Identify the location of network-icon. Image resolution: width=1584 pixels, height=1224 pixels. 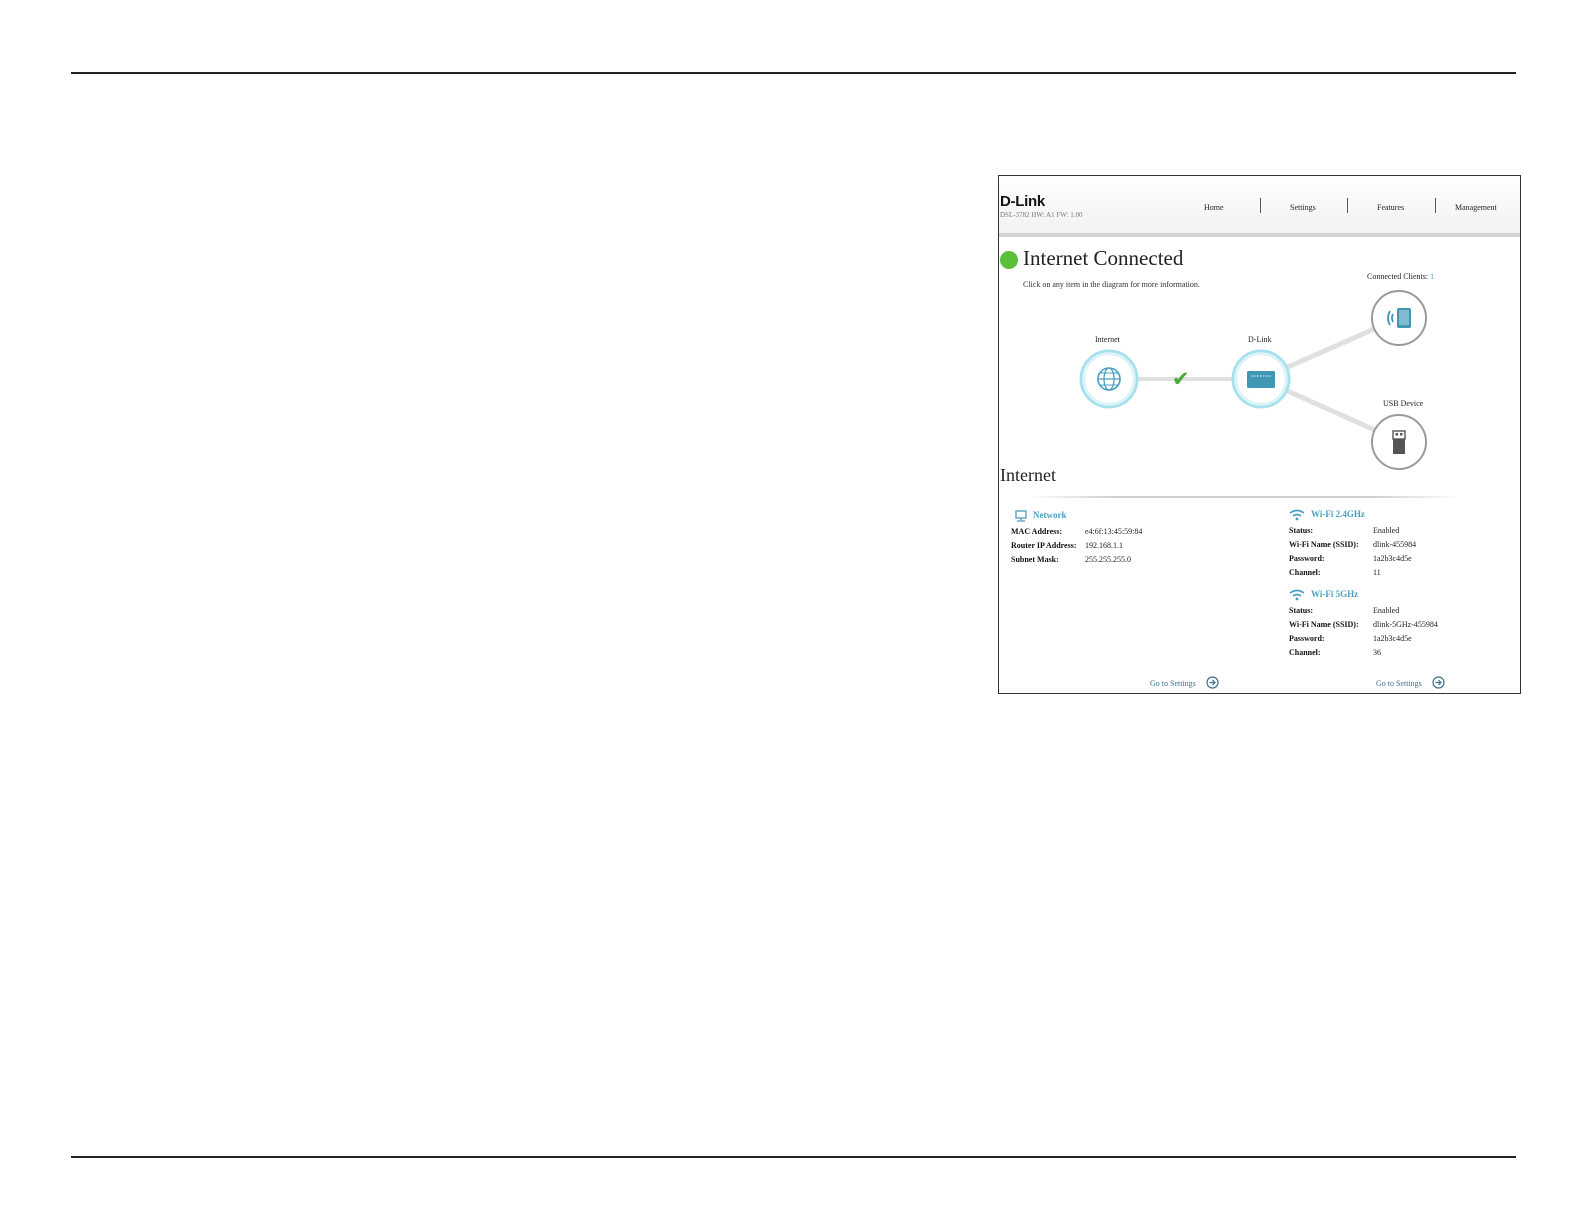
(1021, 516).